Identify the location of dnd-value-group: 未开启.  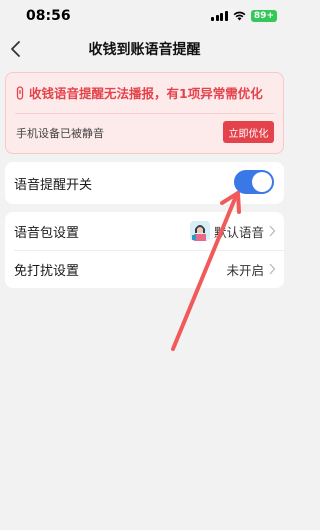
(251, 269).